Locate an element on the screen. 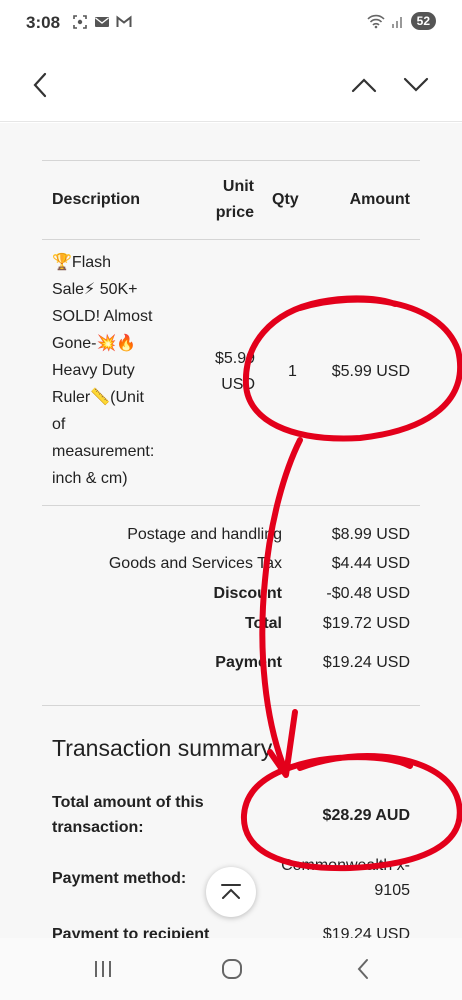 The height and width of the screenshot is (1000, 462). nav-back-button is located at coordinates (363, 969).